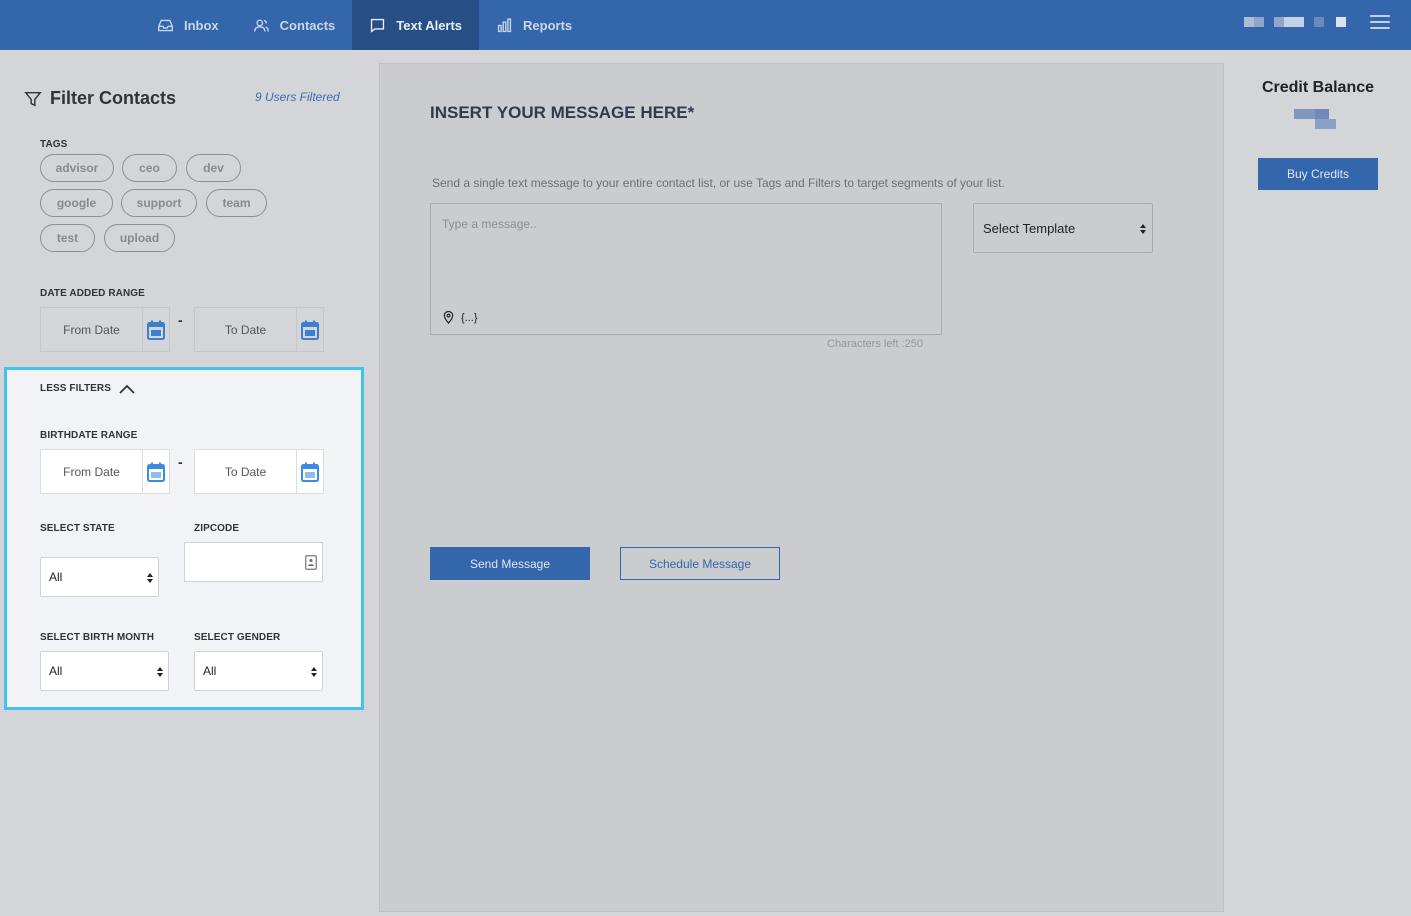 Image resolution: width=1411 pixels, height=916 pixels. Describe the element at coordinates (1318, 87) in the screenshot. I see `credit-balance-title: Credit Balance` at that location.